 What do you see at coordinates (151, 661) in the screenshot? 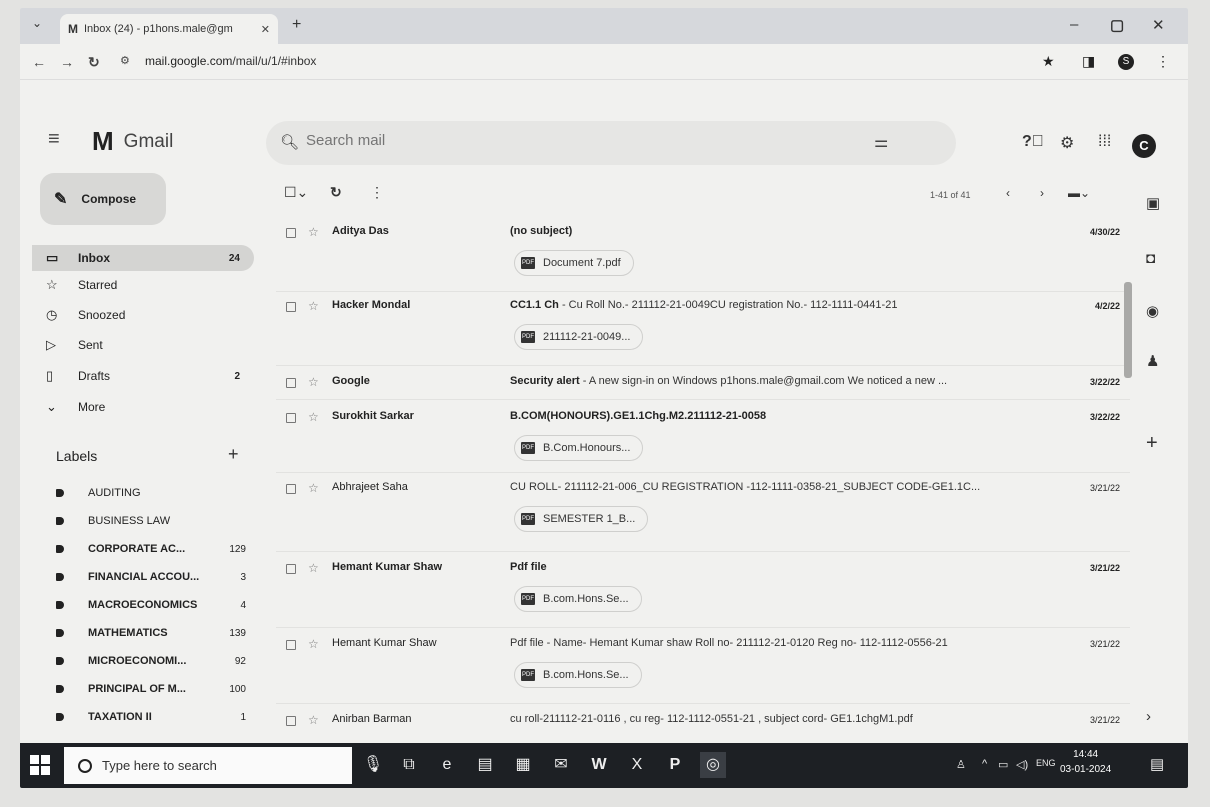
I see `label-item: MICROECONOMI... 92` at bounding box center [151, 661].